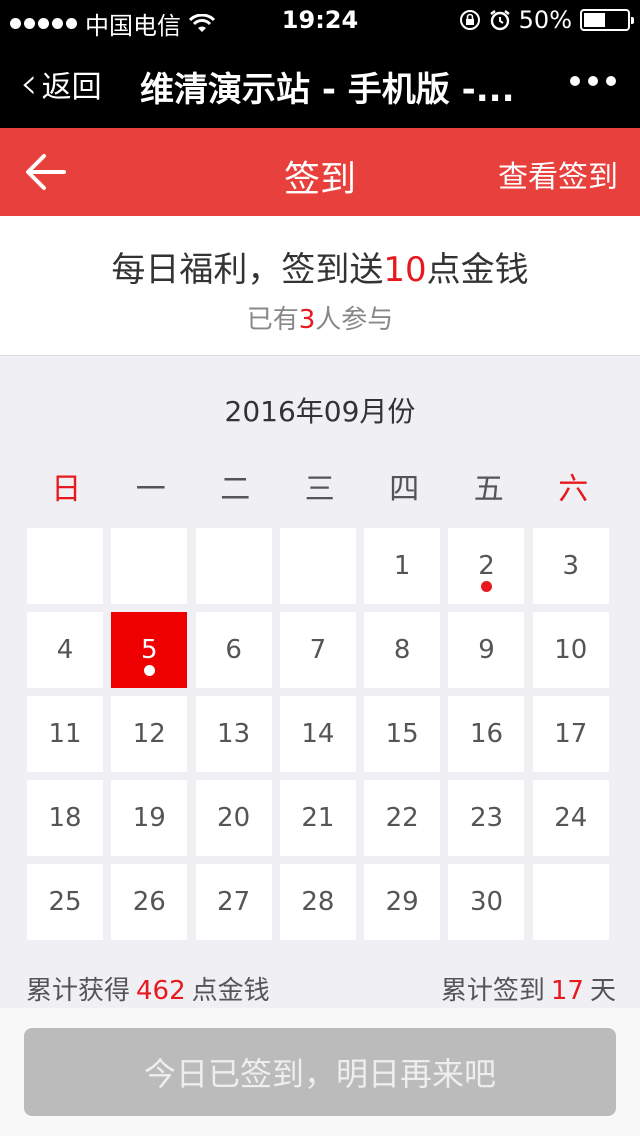  I want to click on back-button: ‹ 返回, so click(61, 84).